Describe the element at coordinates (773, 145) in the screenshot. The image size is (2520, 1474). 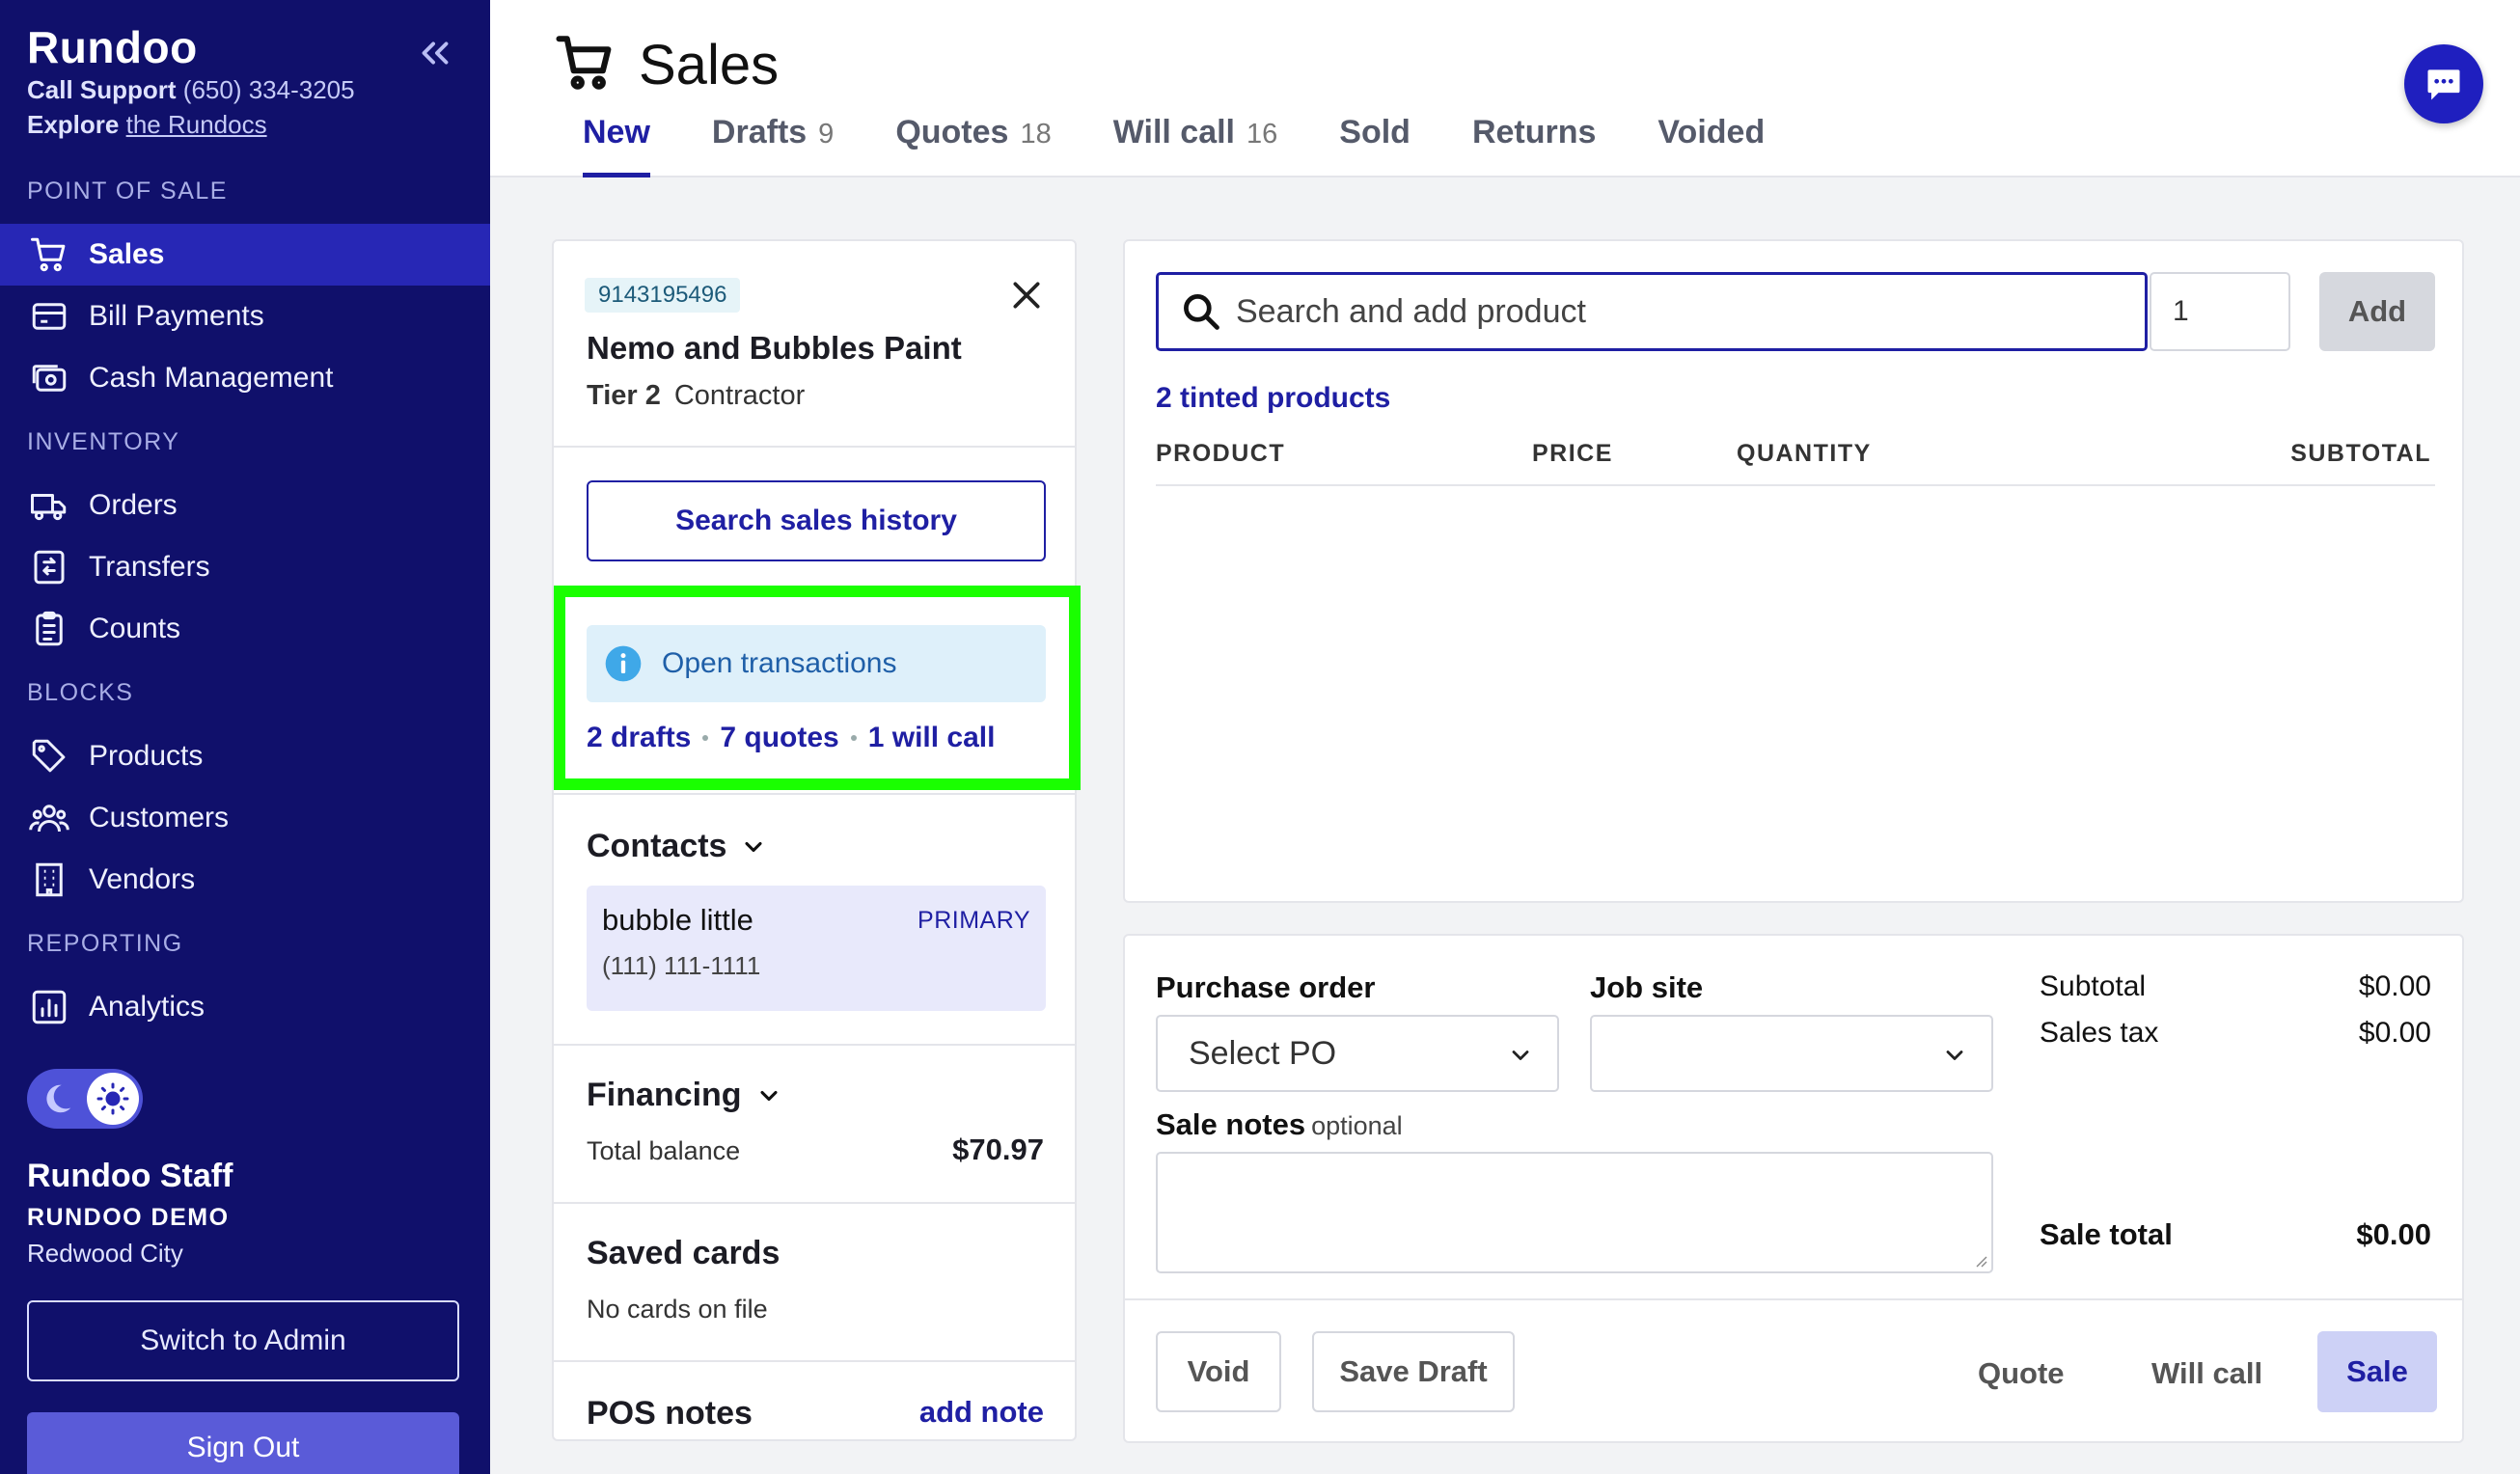
I see `tab-drafts: Drafts 9` at that location.